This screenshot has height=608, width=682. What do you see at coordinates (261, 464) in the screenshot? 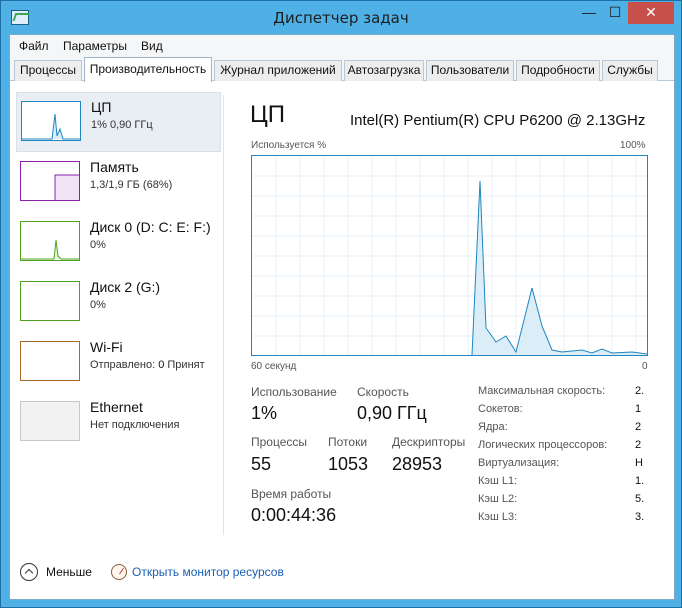
I see `processes-value: 55` at bounding box center [261, 464].